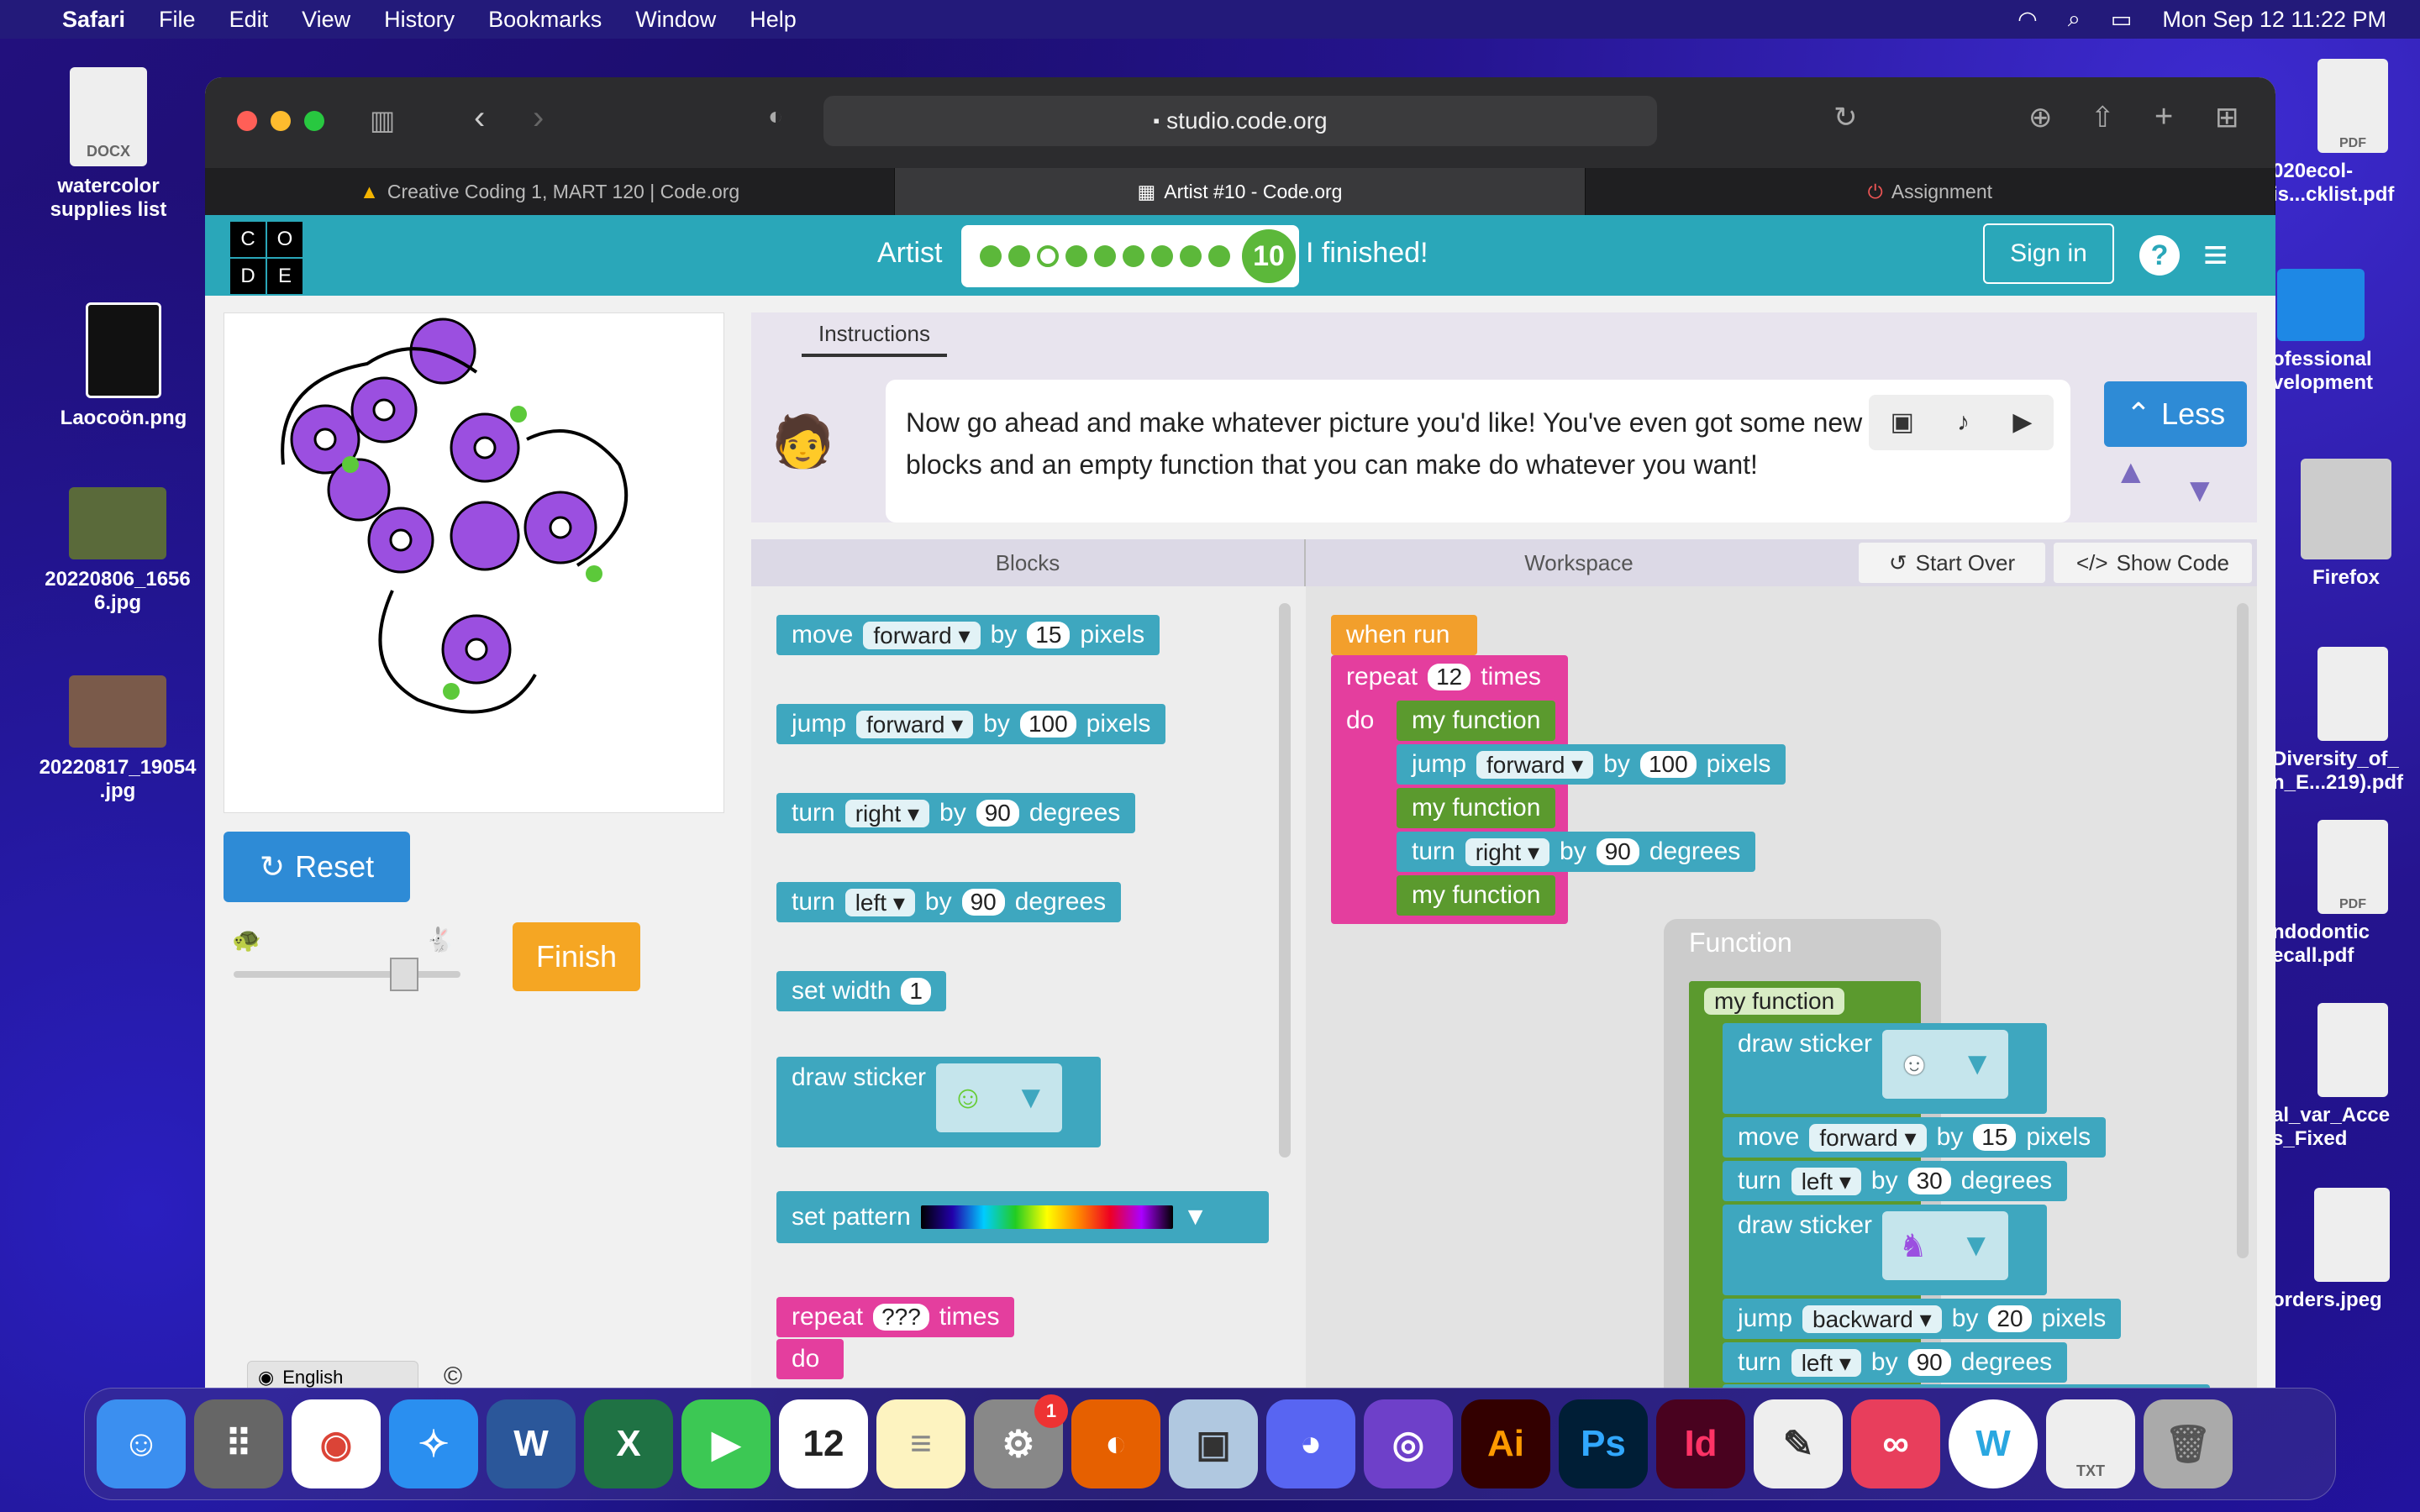 This screenshot has width=2420, height=1512. What do you see at coordinates (249, 20) in the screenshot?
I see `menu-edit: Edit` at bounding box center [249, 20].